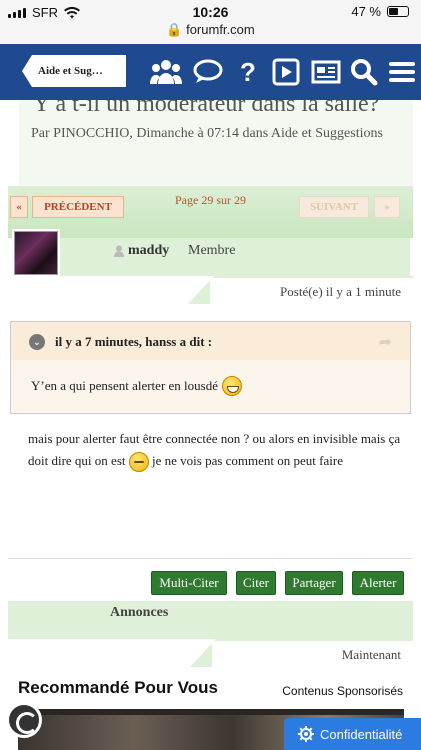 This screenshot has width=421, height=750. I want to click on report-button: Alerter, so click(378, 583).